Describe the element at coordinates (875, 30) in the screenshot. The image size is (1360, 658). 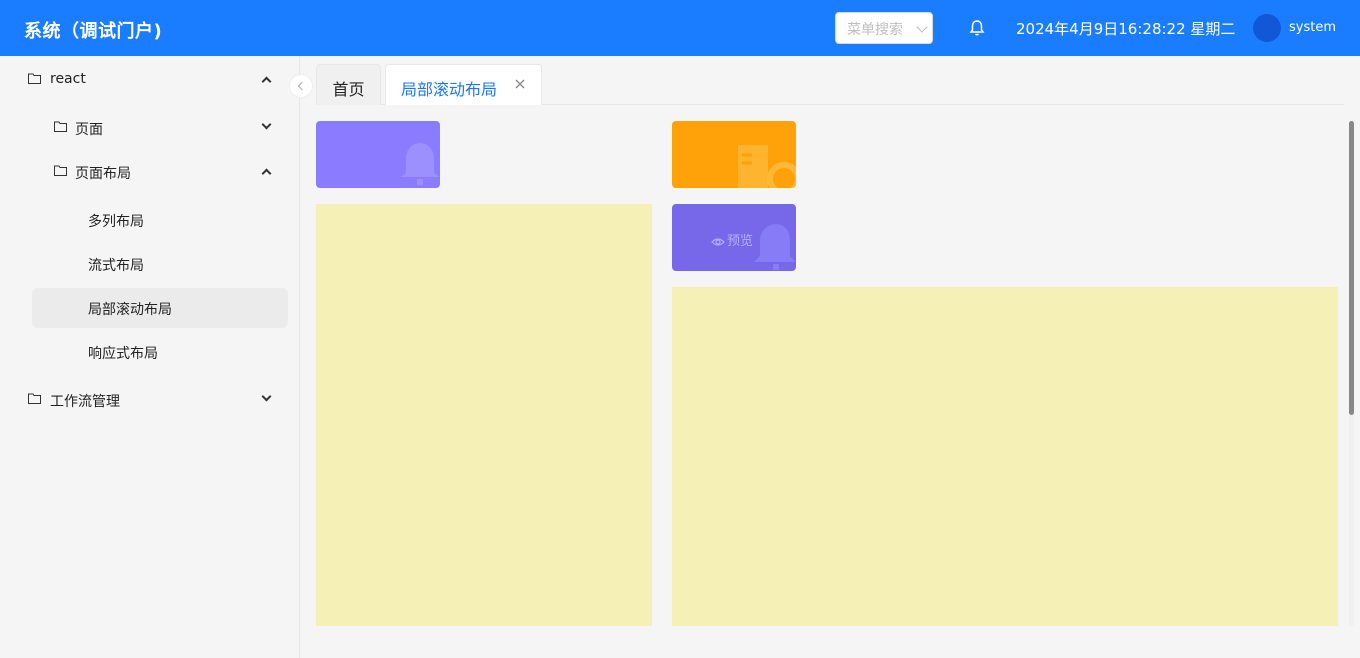
I see `menu-search-placeholder: 菜单搜索` at that location.